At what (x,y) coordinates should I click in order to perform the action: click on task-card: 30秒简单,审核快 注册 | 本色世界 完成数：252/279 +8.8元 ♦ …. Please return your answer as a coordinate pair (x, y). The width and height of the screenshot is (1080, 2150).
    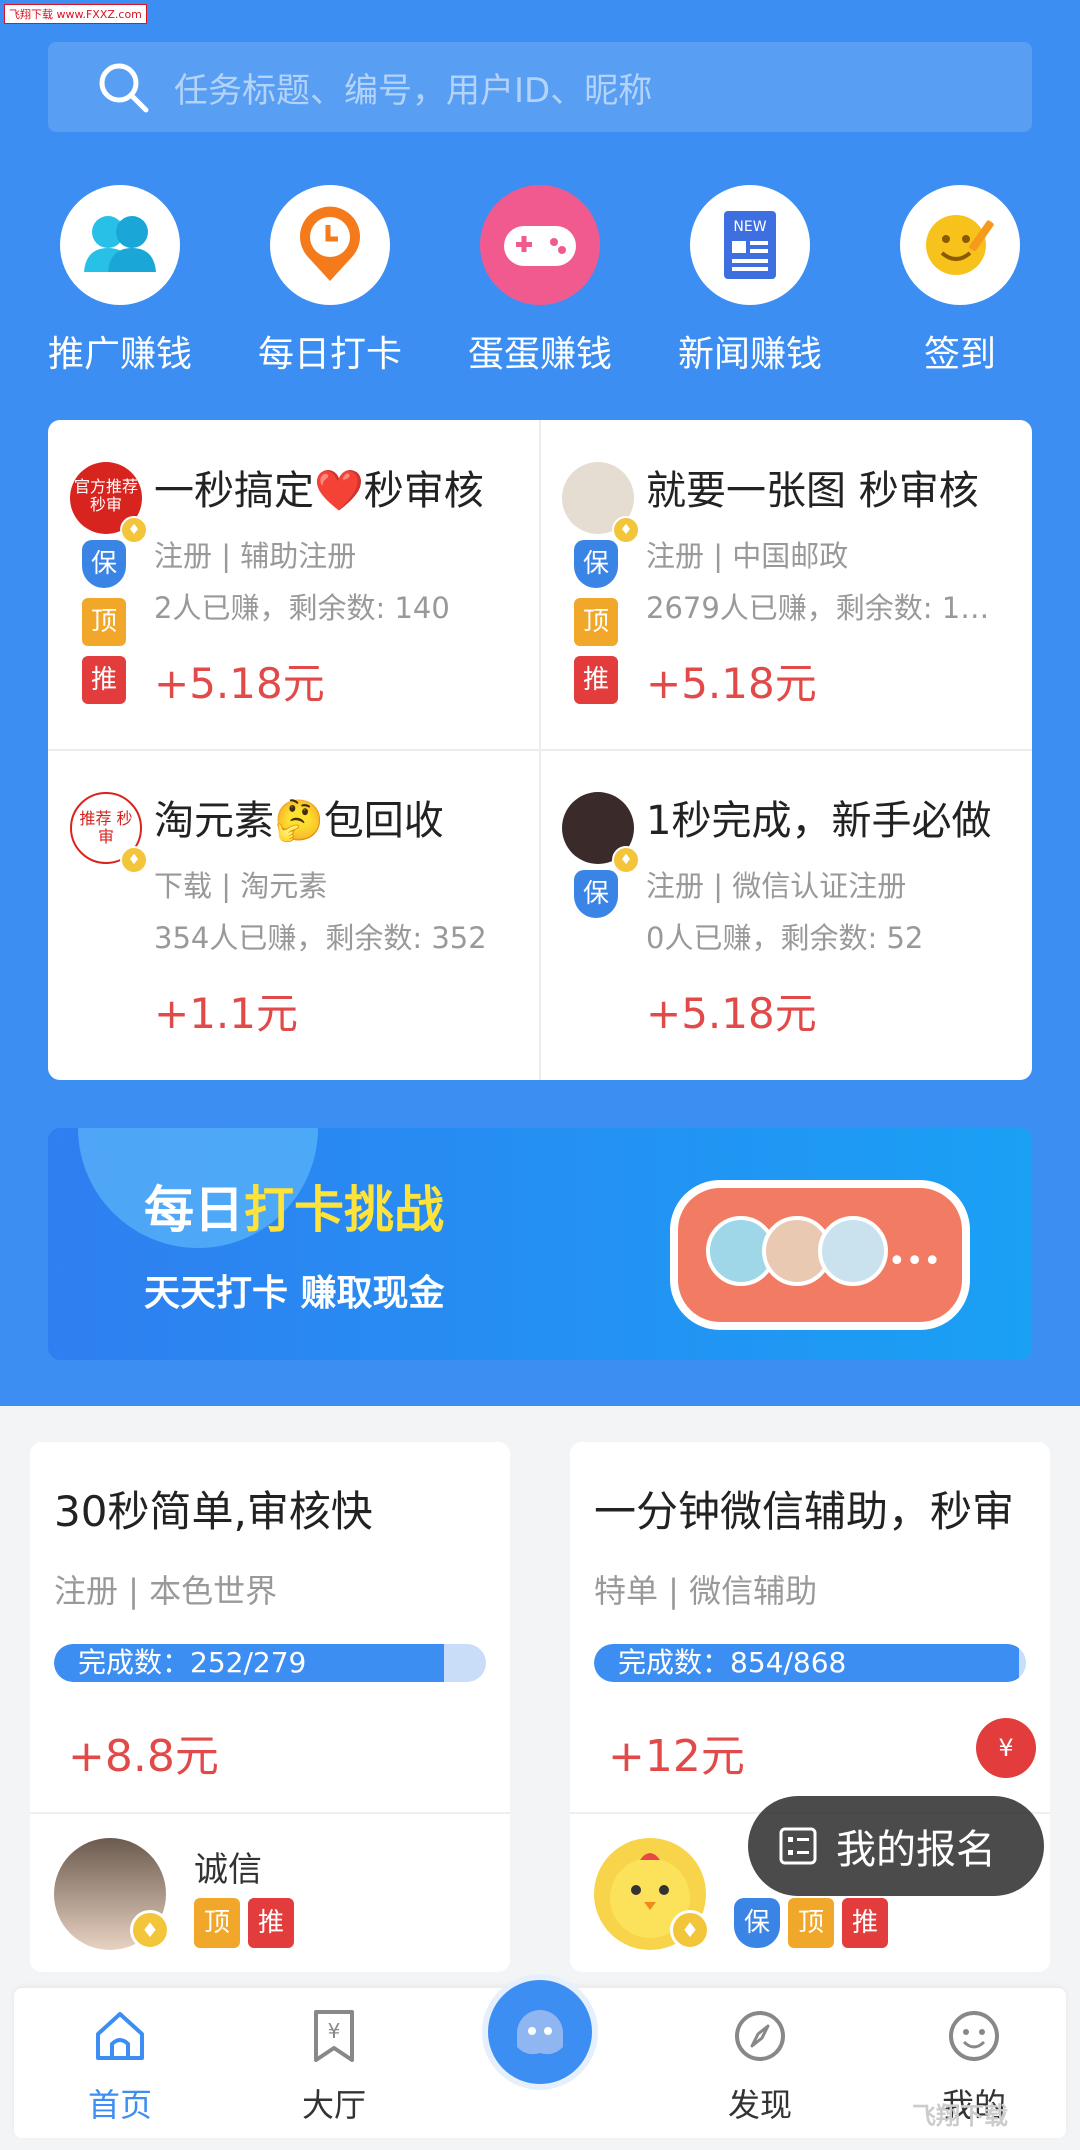
    Looking at the image, I should click on (270, 1707).